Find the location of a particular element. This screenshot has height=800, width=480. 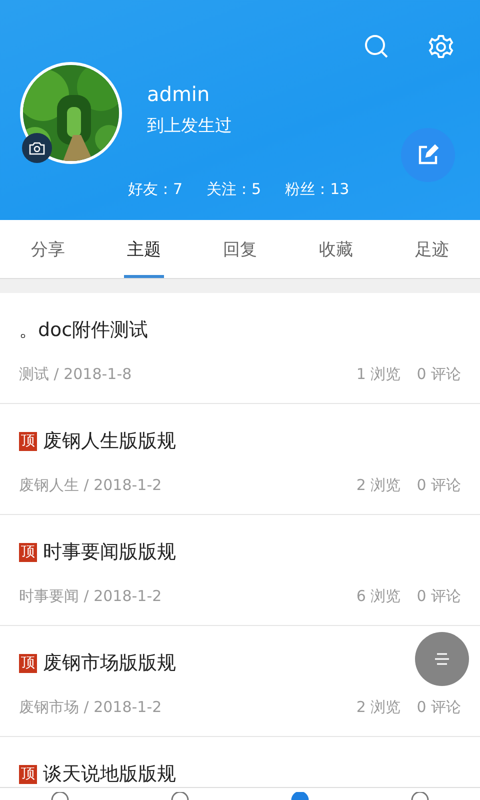

settings-icon is located at coordinates (441, 47).